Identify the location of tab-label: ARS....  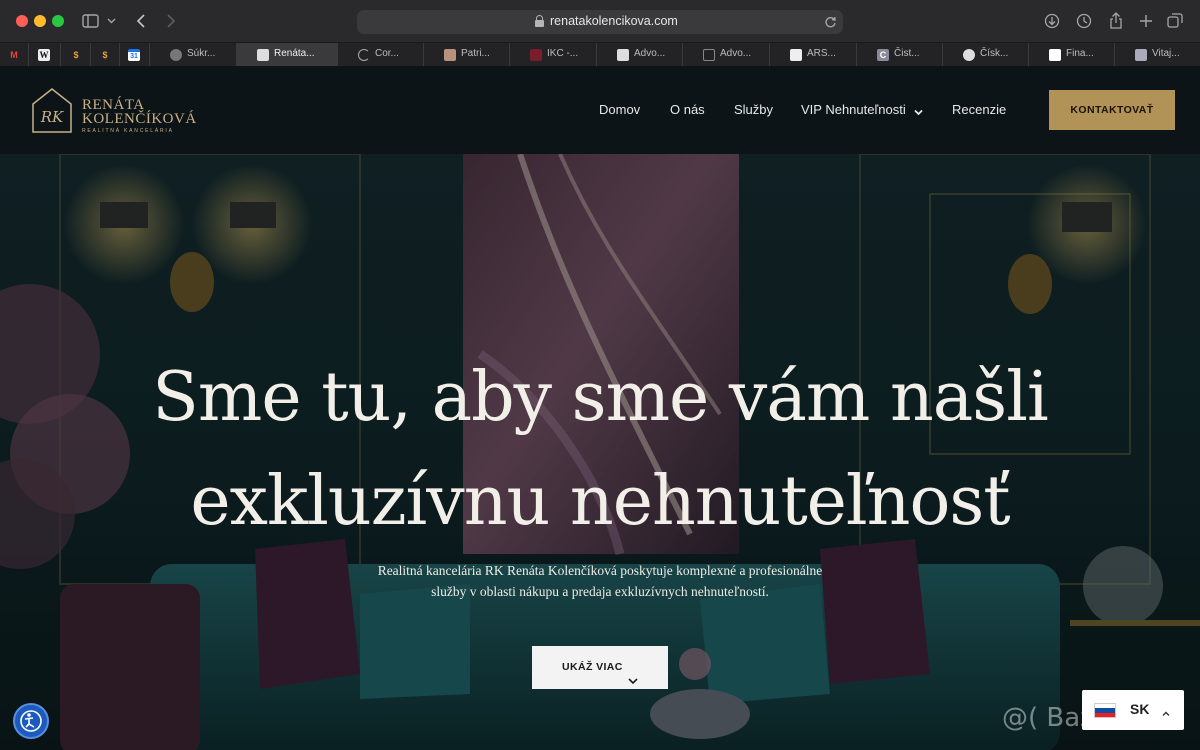
(821, 53).